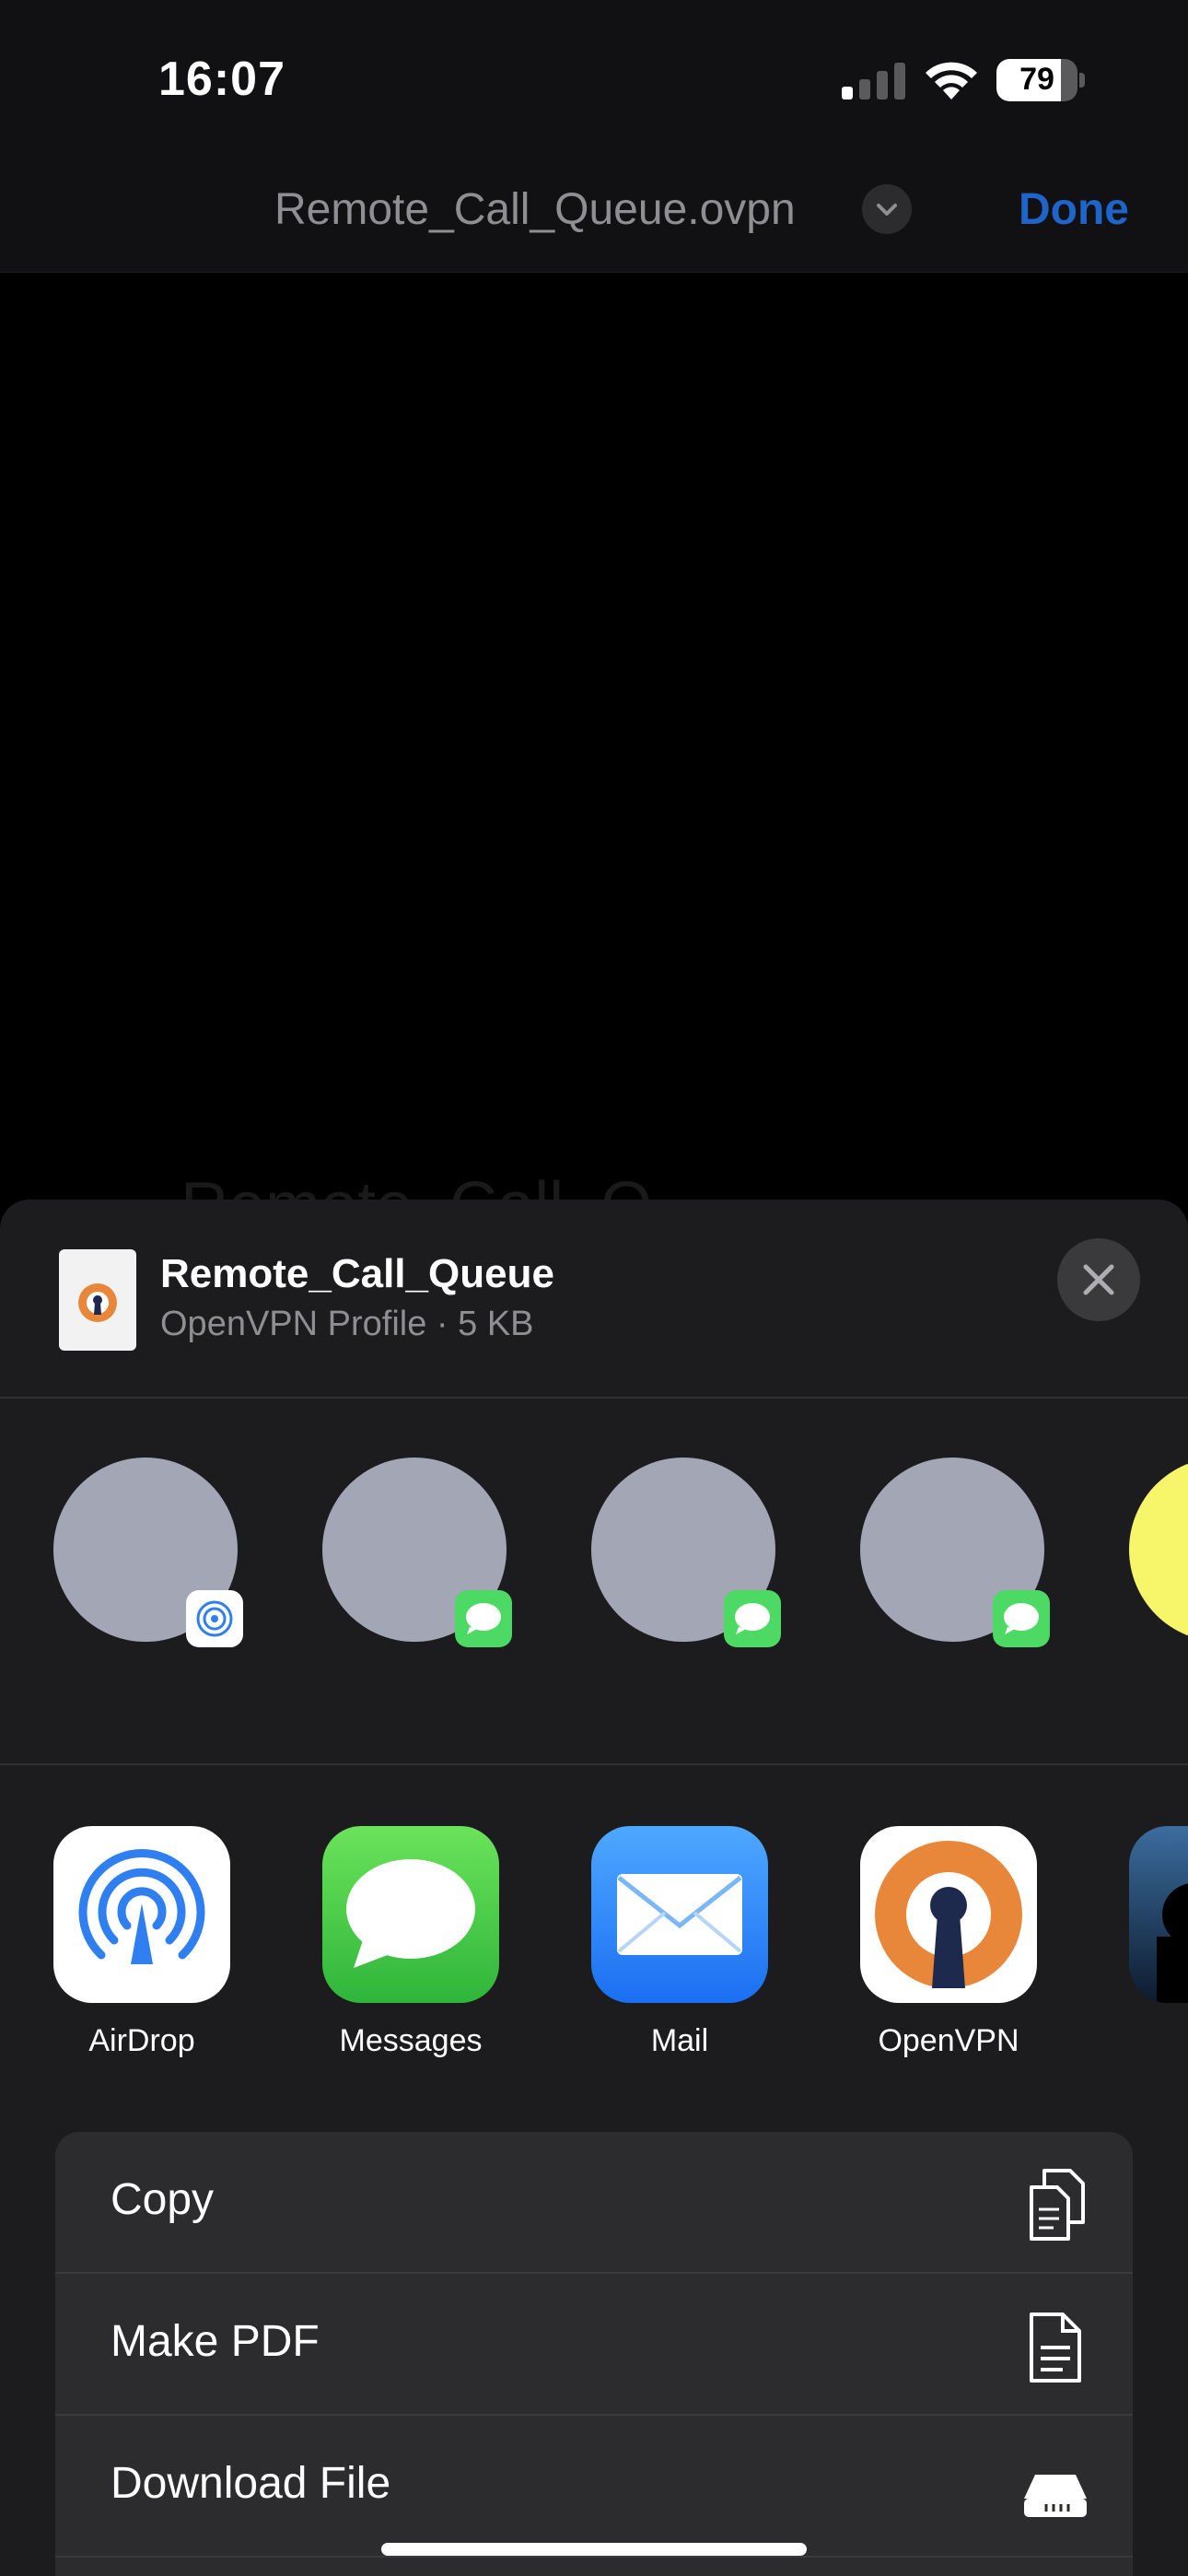  Describe the element at coordinates (594, 2203) in the screenshot. I see `copy-action: Copy` at that location.